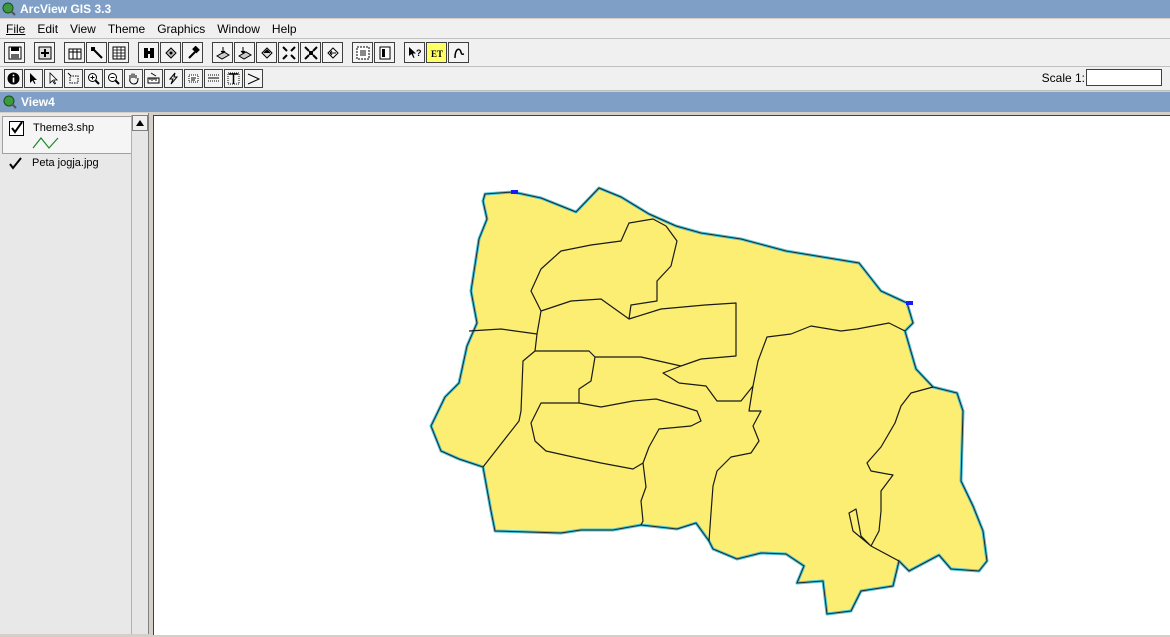 This screenshot has height=637, width=1170. I want to click on app-title: ArcView GIS 3.3, so click(66, 9).